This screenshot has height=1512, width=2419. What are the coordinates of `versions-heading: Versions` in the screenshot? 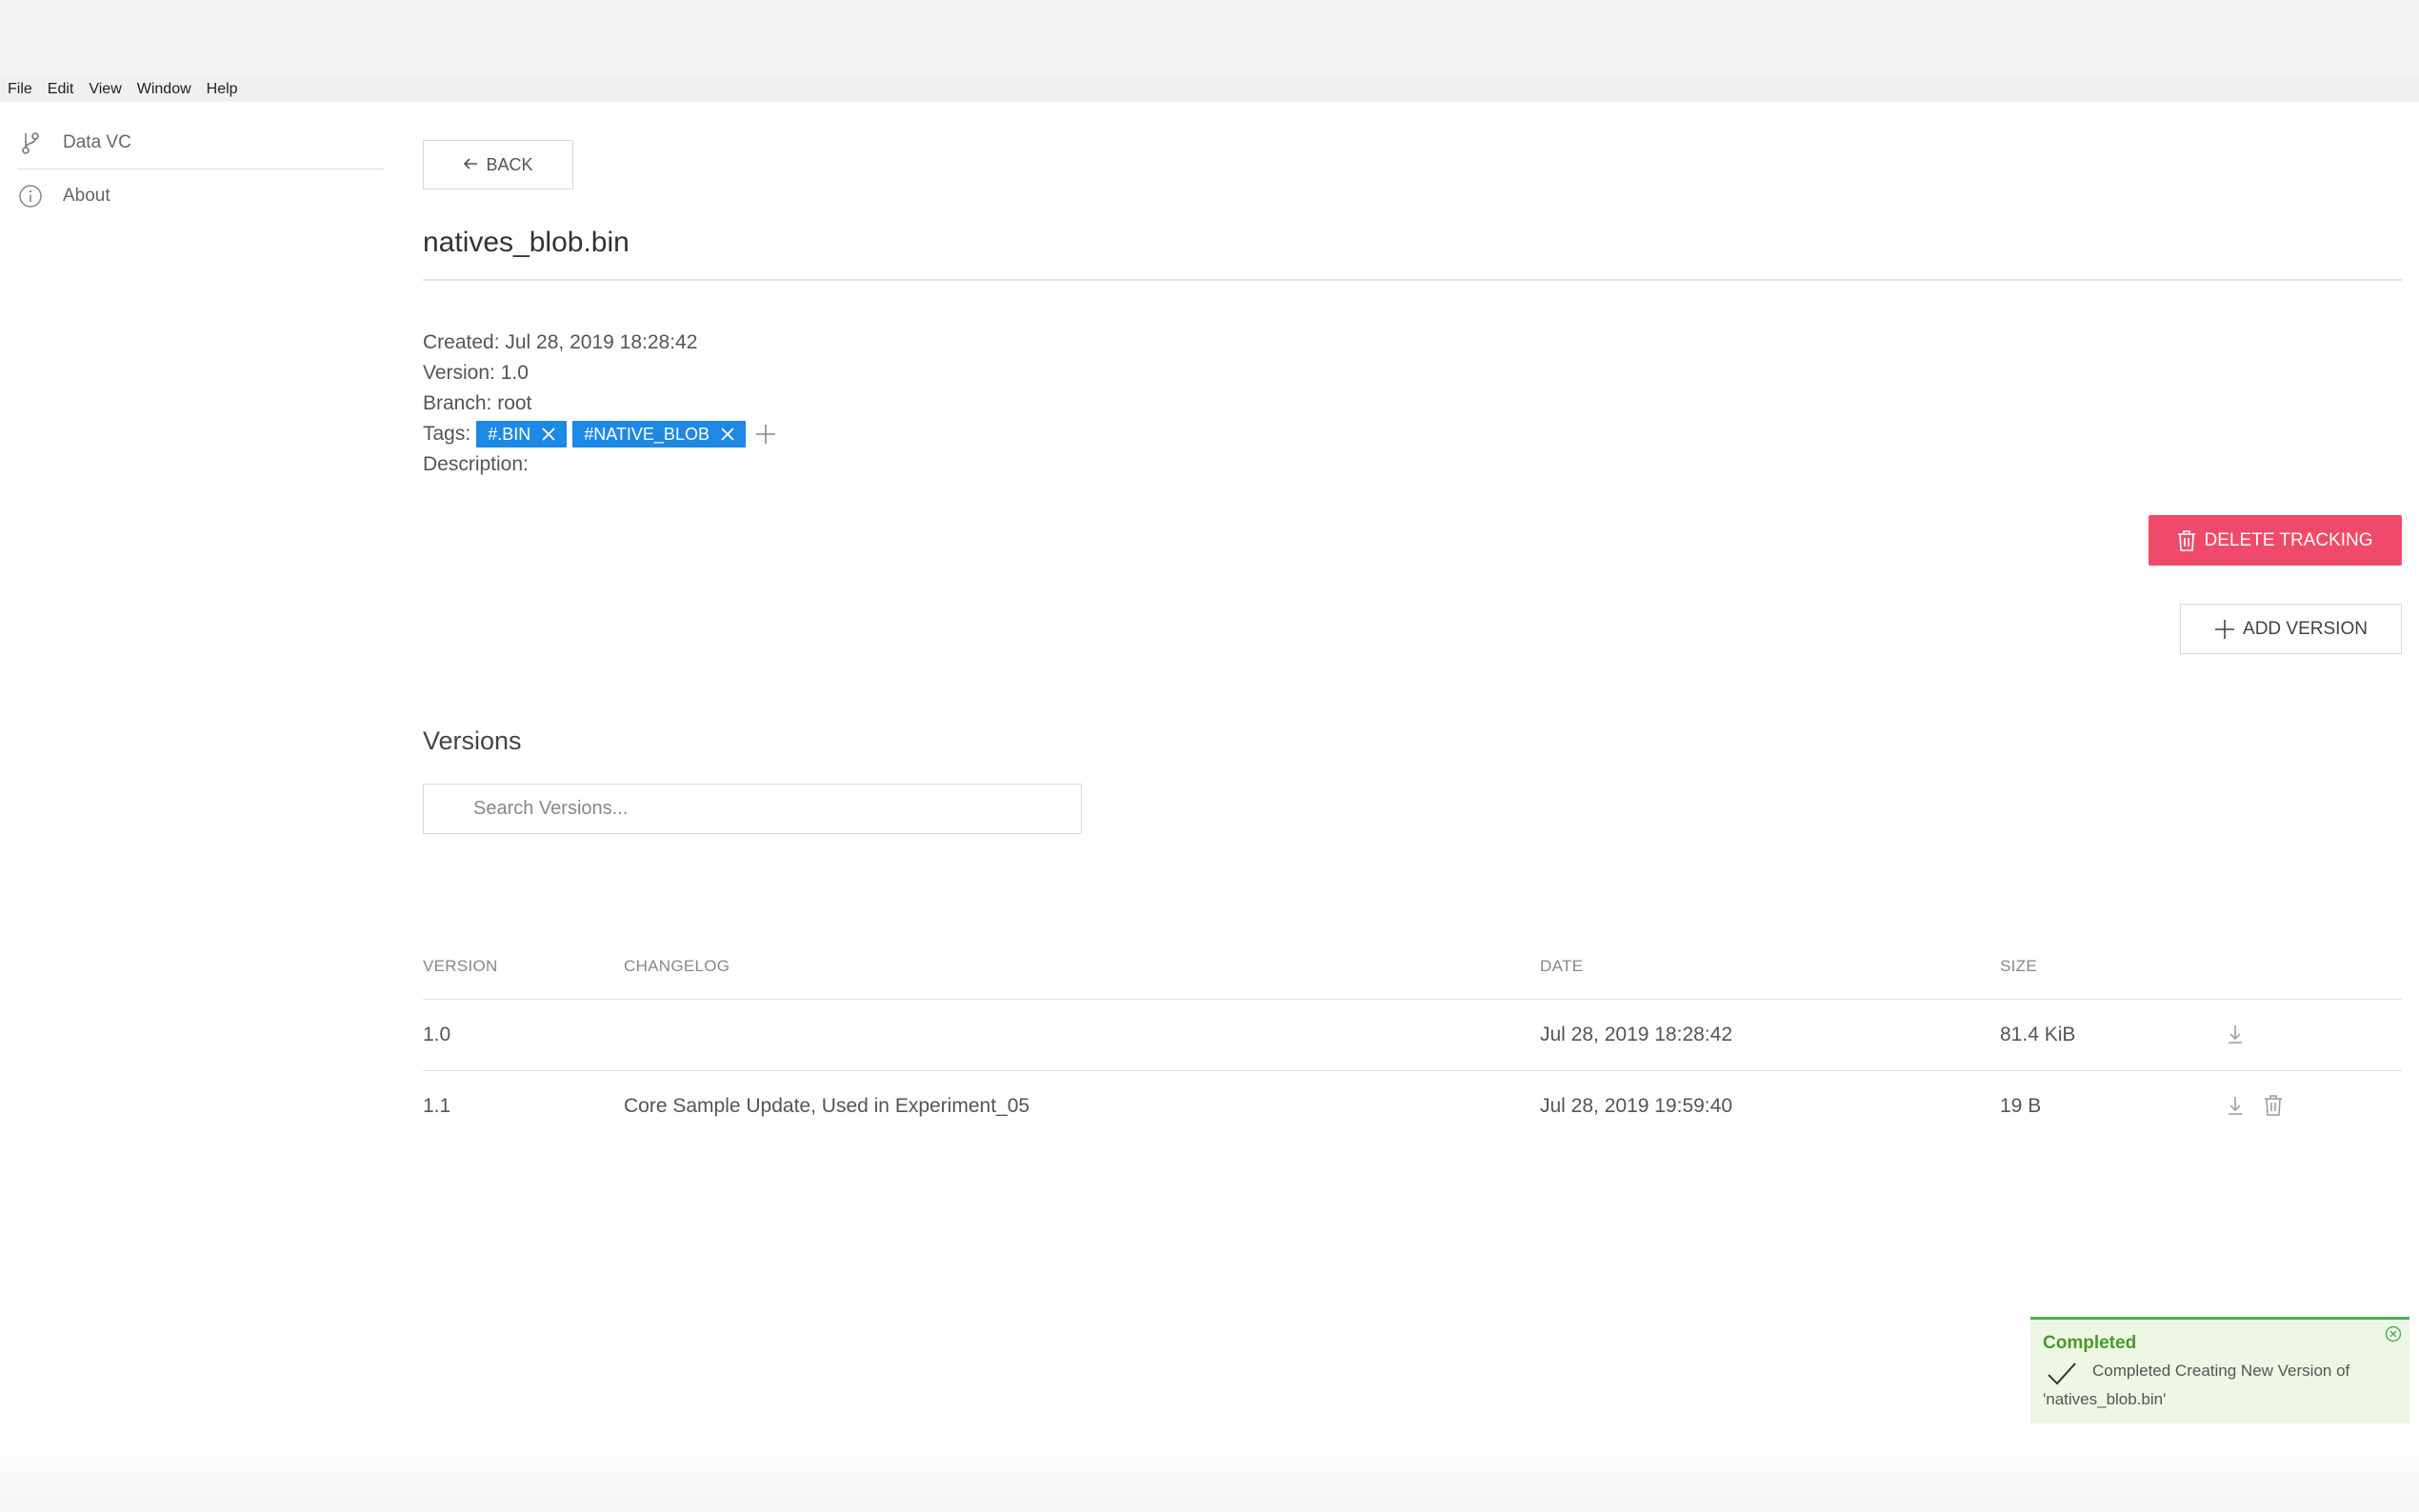 It's located at (472, 740).